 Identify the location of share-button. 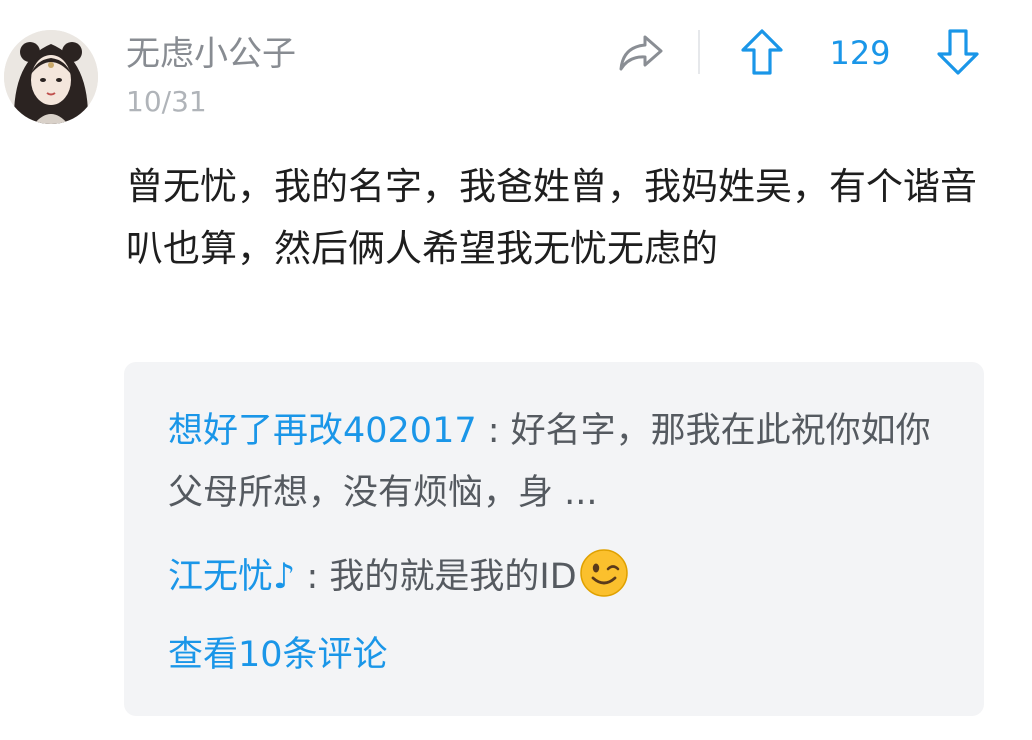
(641, 53).